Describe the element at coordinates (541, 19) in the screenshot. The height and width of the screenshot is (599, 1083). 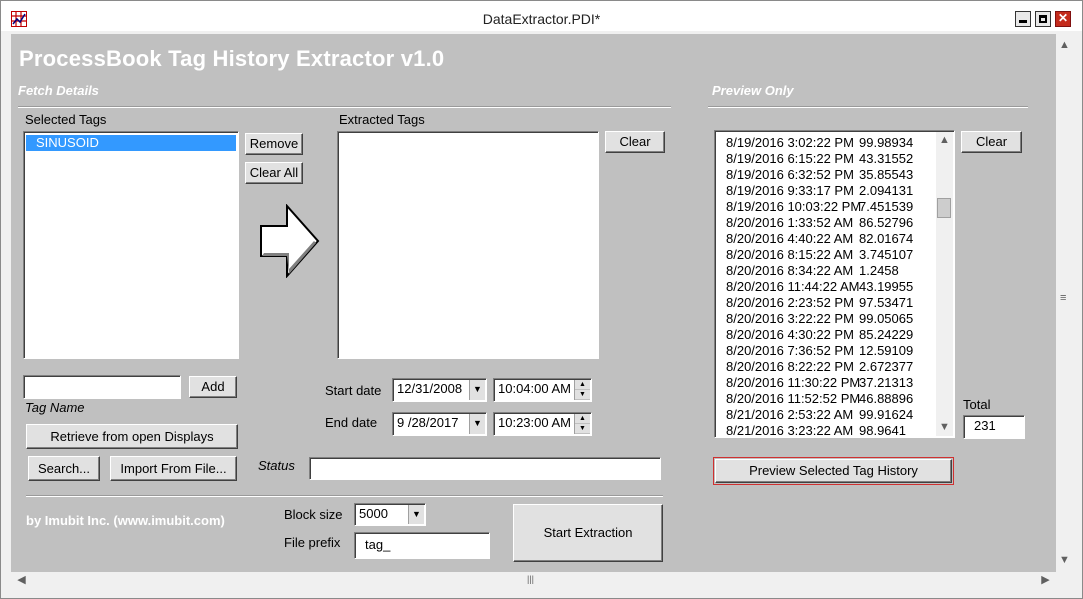
I see `window-title: DataExtractor.PDI*` at that location.